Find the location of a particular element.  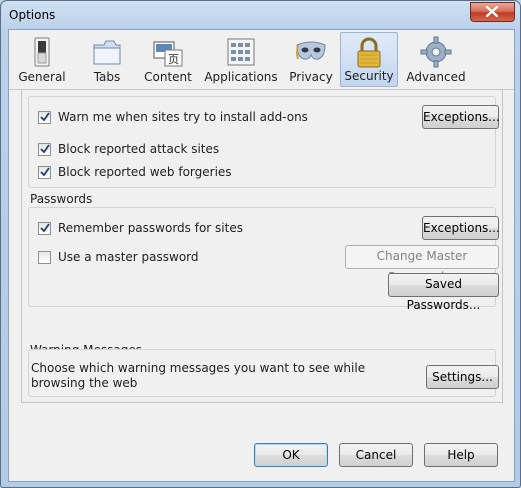

block-forgeries-checkbox is located at coordinates (44, 172).